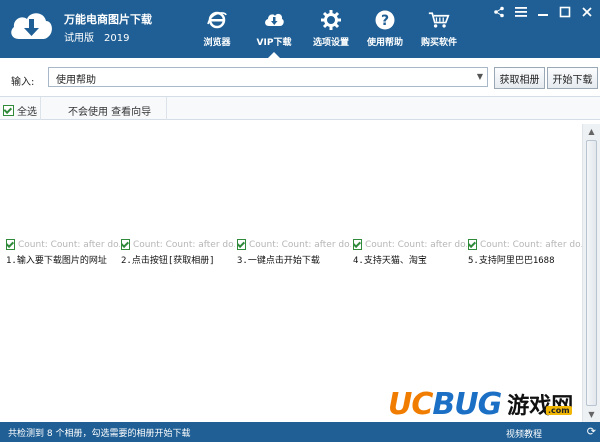  What do you see at coordinates (410, 252) in the screenshot?
I see `list-item: Count: Count: after do... 4.支持天猫、淘宝` at bounding box center [410, 252].